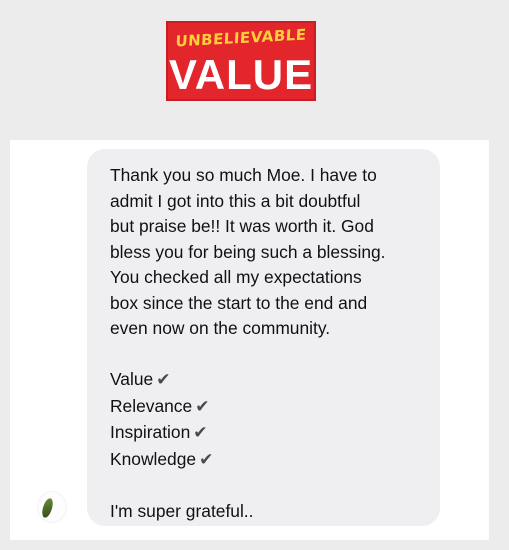 The height and width of the screenshot is (550, 509). I want to click on message-line: Thank you so much Moe. I have to, so click(243, 175).